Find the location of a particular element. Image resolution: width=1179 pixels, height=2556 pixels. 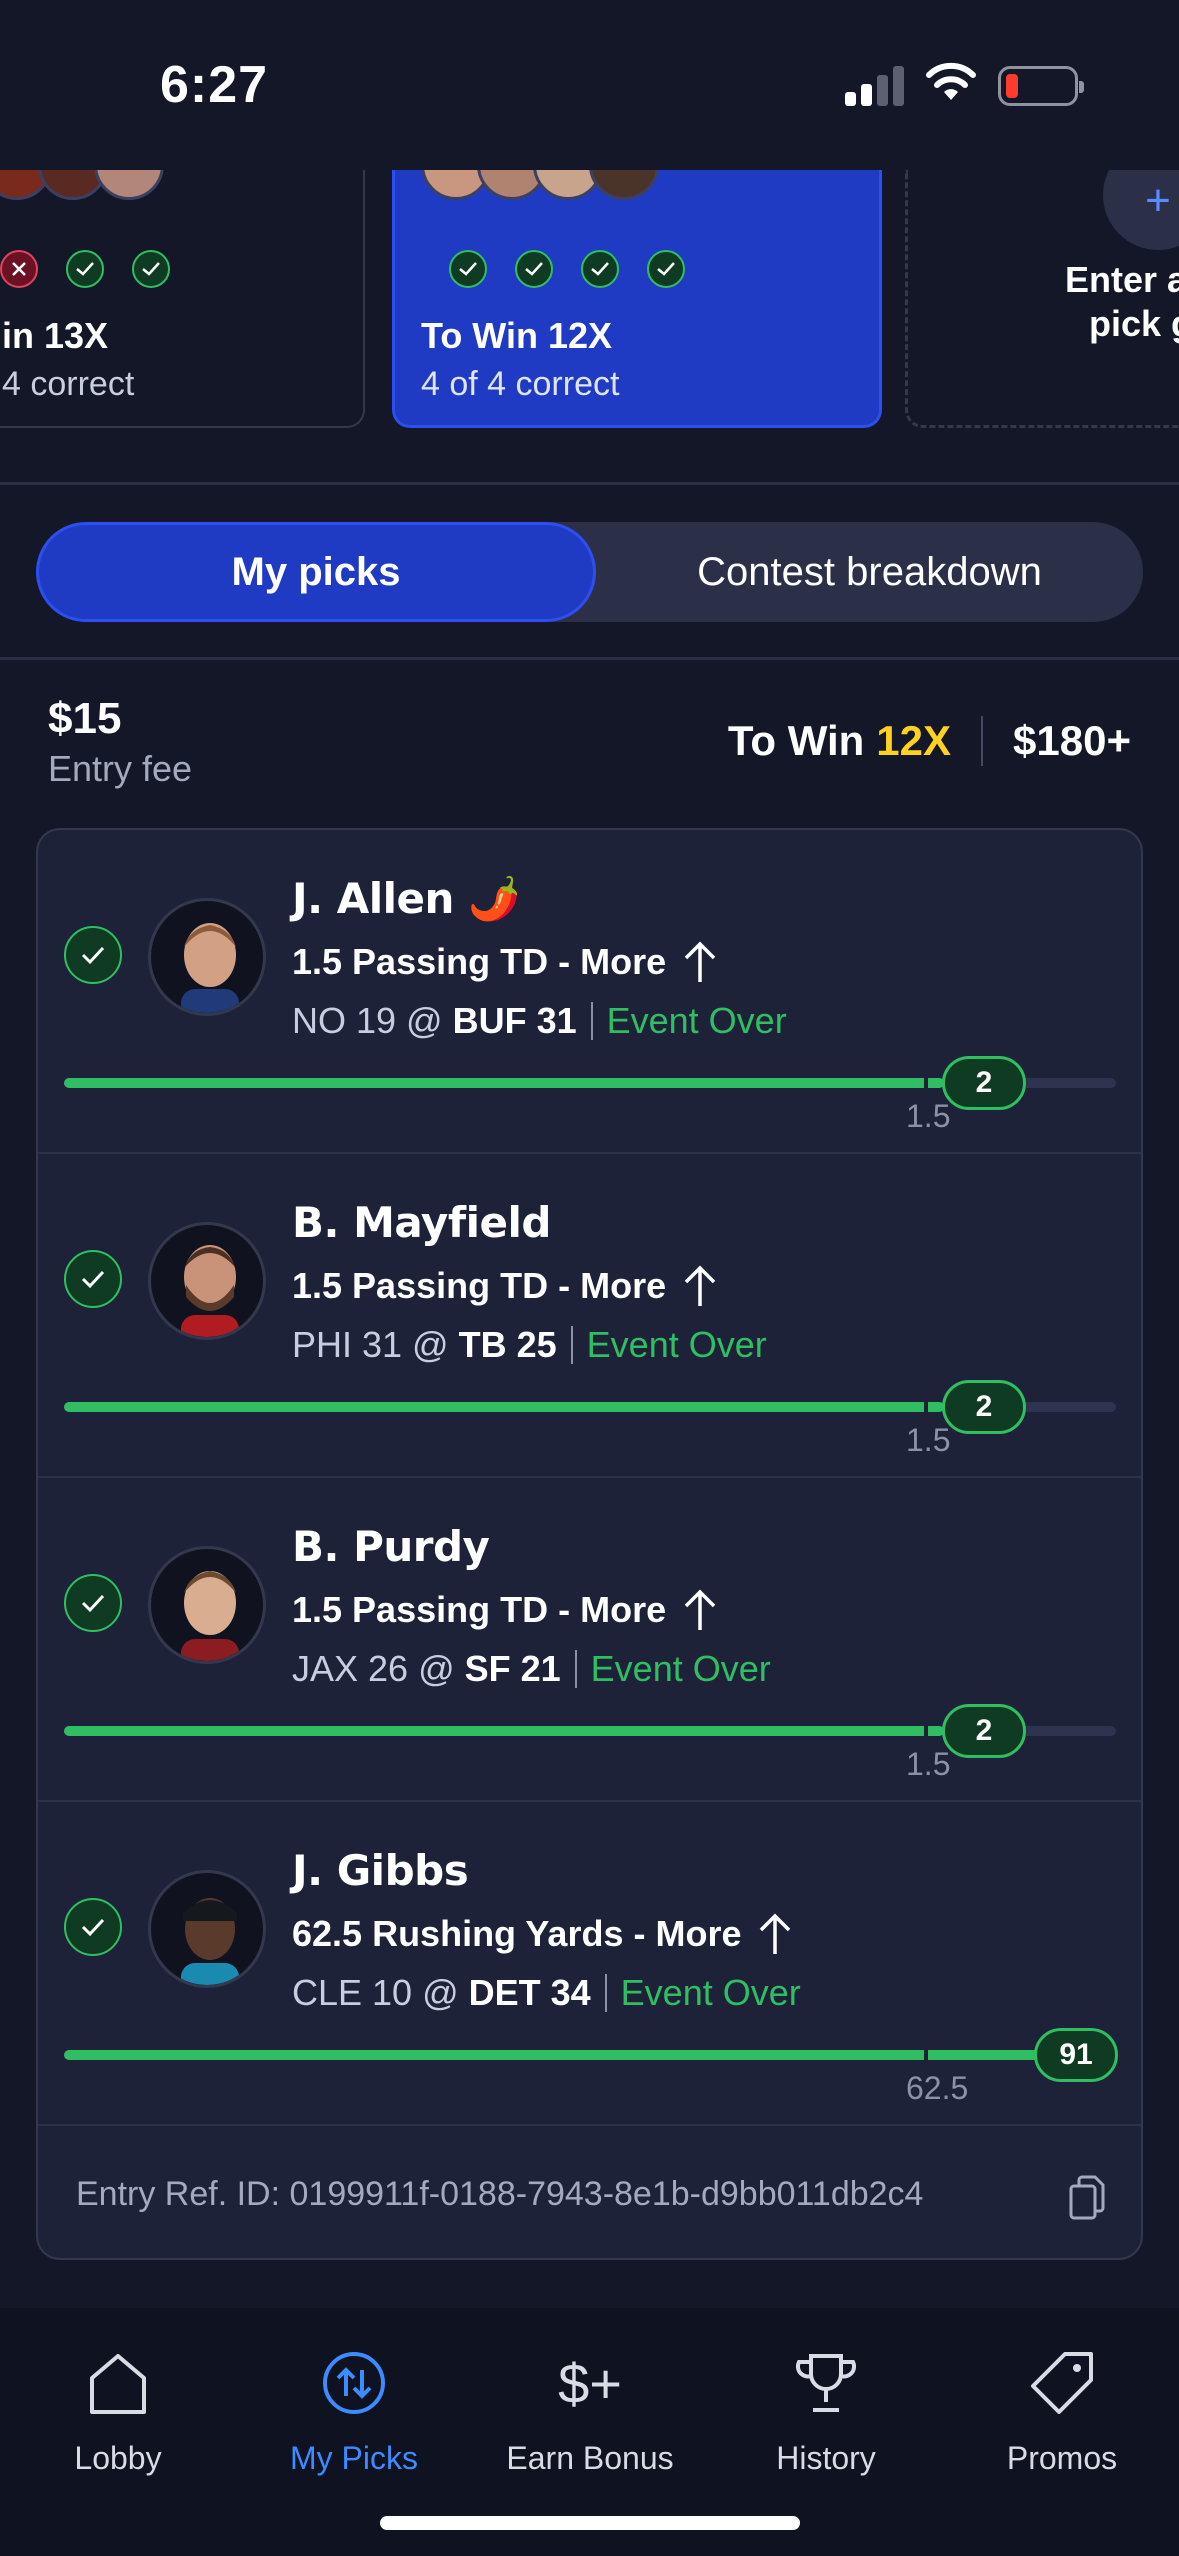

pick-line: 62.5 Rushing Yards - More is located at coordinates (543, 1934).